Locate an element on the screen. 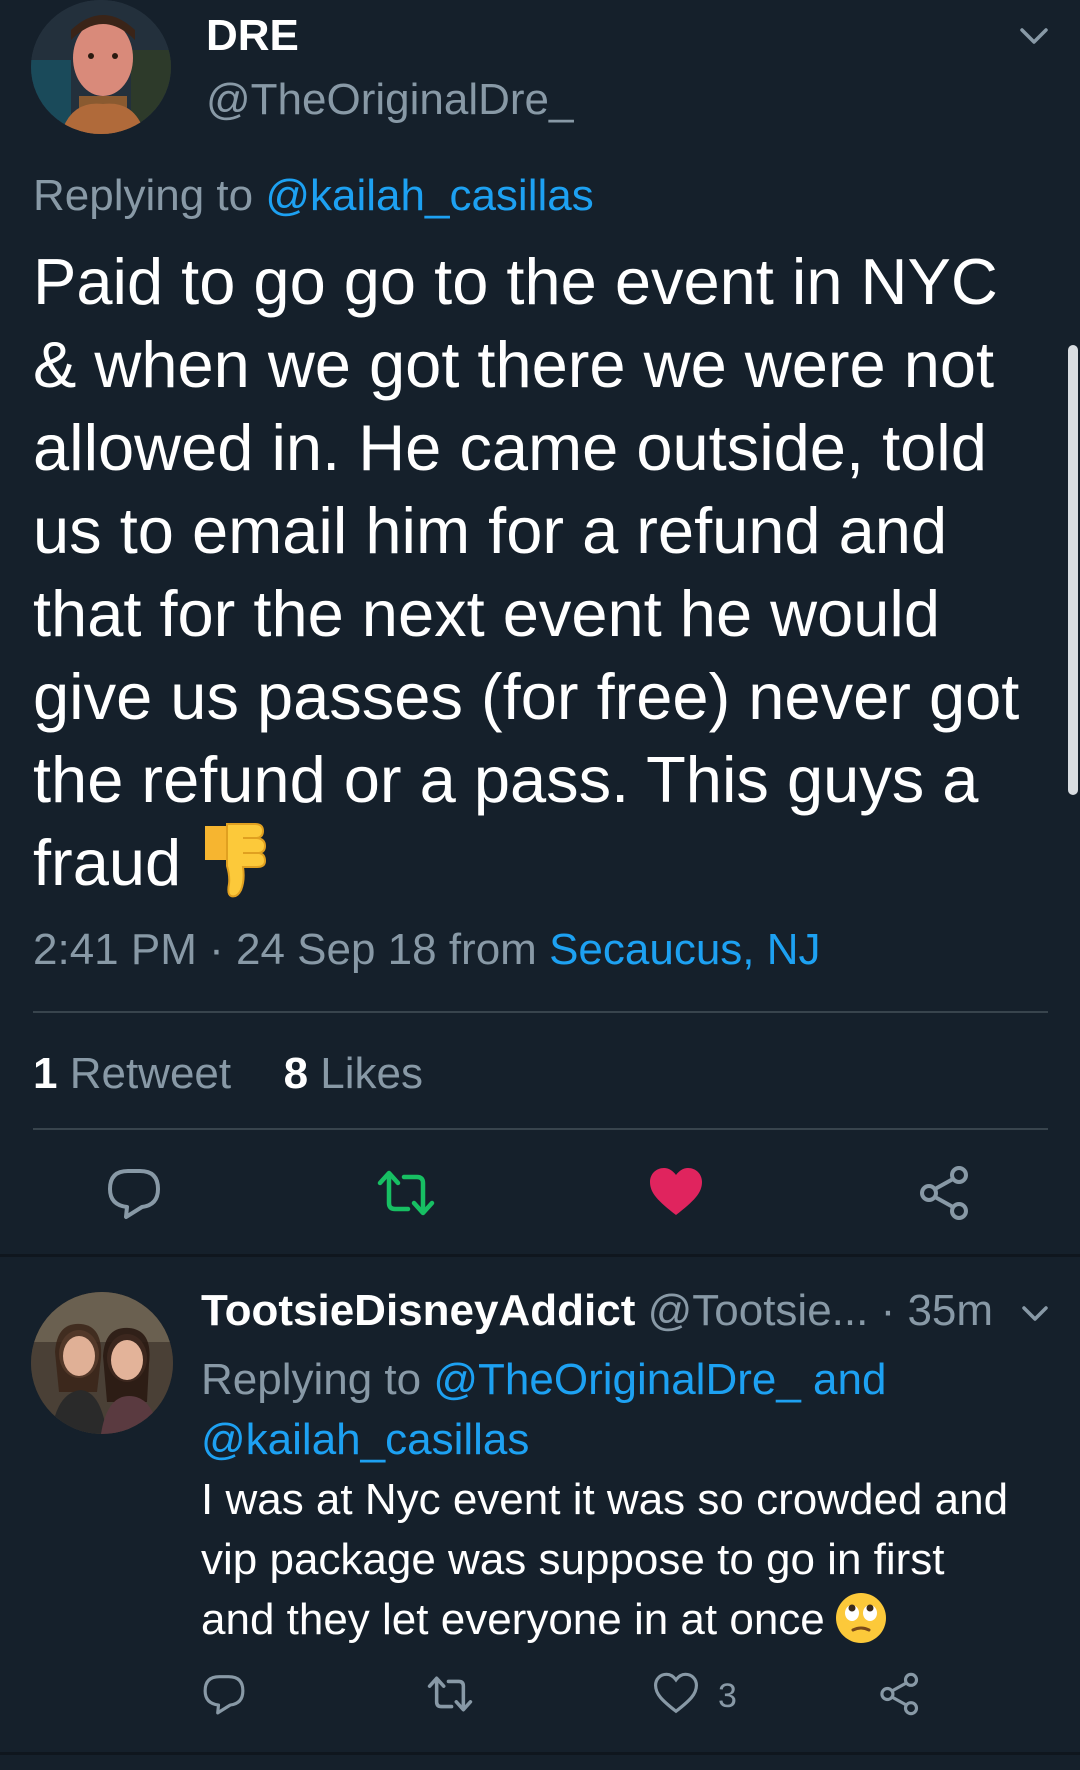 Image resolution: width=1080 pixels, height=1770 pixels. tweet-line: give us passes (for free) never got is located at coordinates (526, 696).